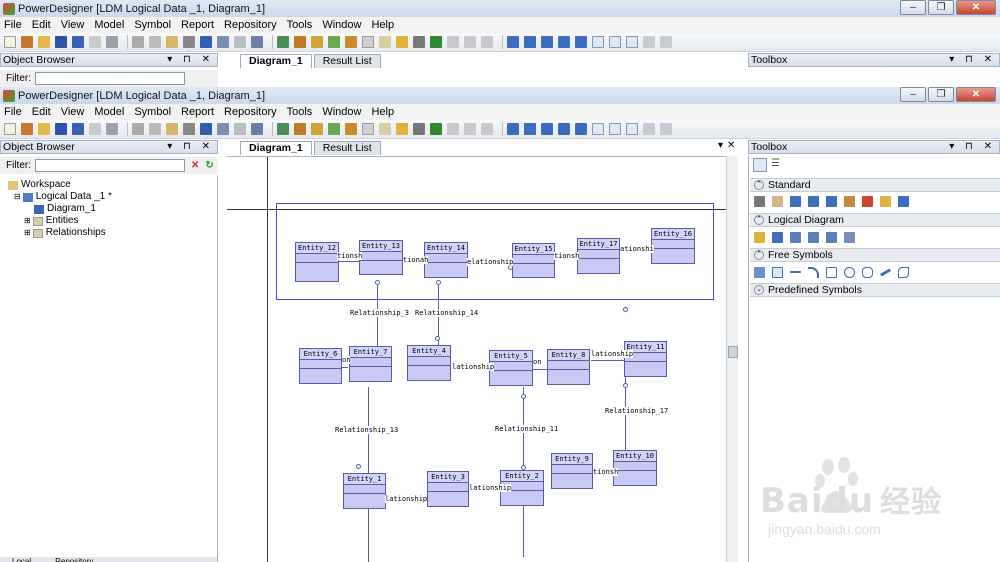  I want to click on collapse-icon: ⊟, so click(17, 197).